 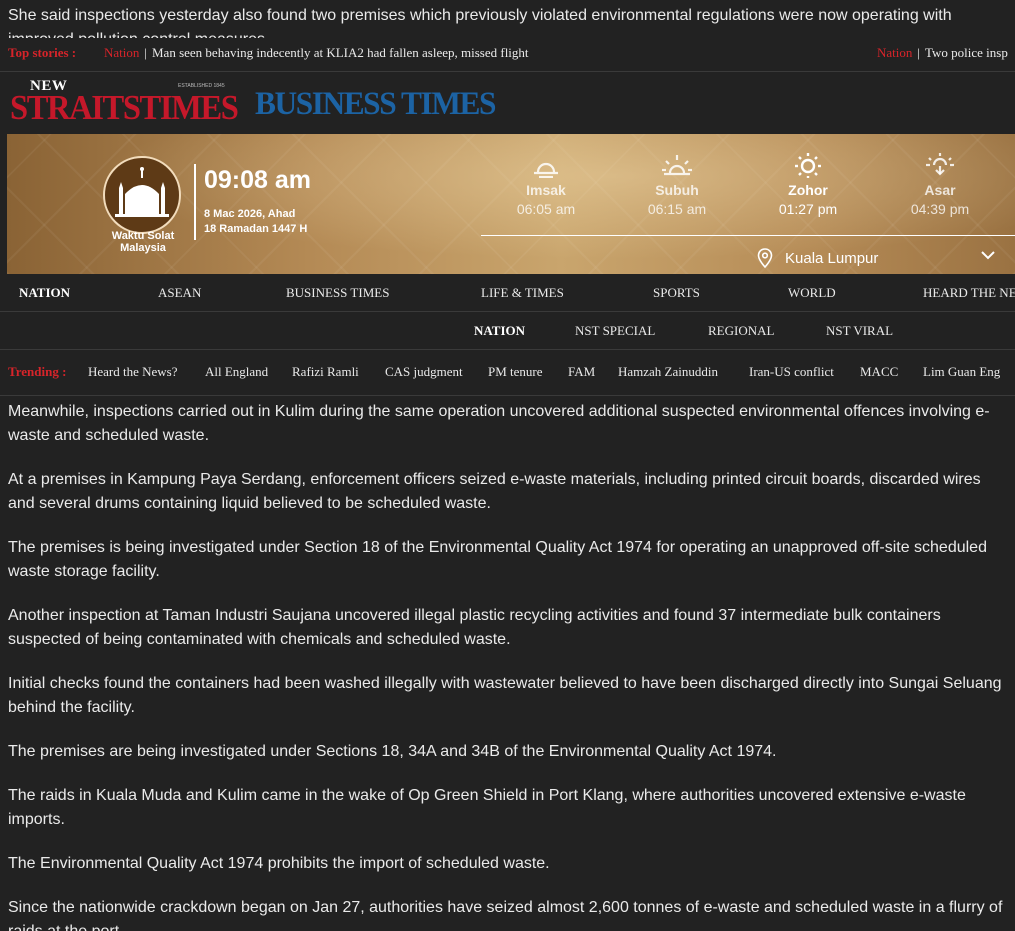 What do you see at coordinates (808, 190) in the screenshot?
I see `prayer-name: Zohor` at bounding box center [808, 190].